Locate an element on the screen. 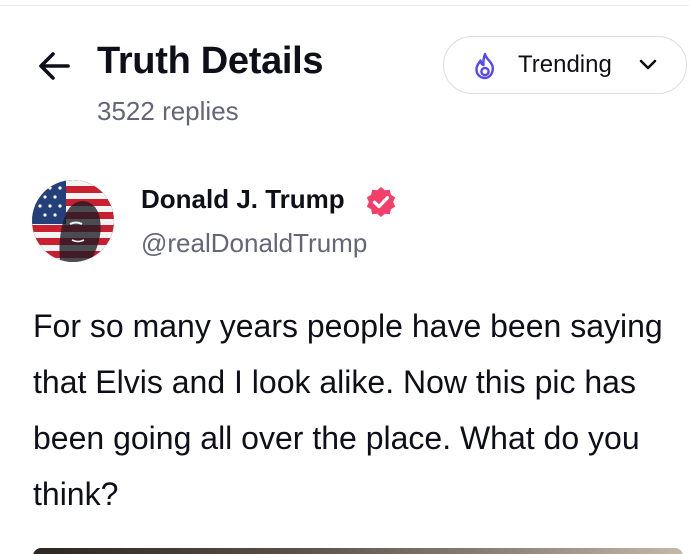 The width and height of the screenshot is (689, 554). avatar is located at coordinates (73, 221).